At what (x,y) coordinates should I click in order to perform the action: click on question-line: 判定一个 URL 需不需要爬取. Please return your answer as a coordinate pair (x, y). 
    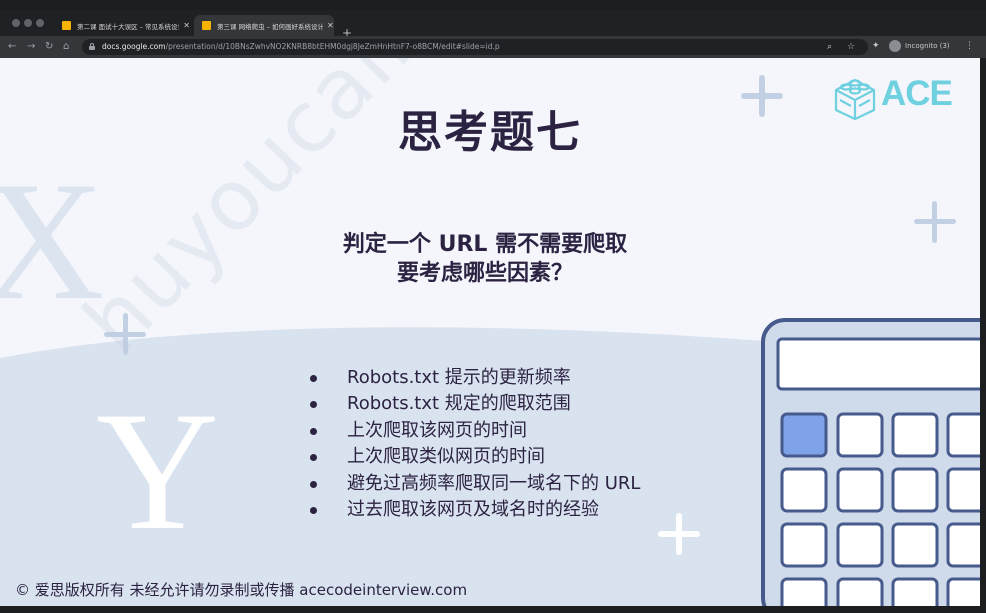
    Looking at the image, I should click on (485, 244).